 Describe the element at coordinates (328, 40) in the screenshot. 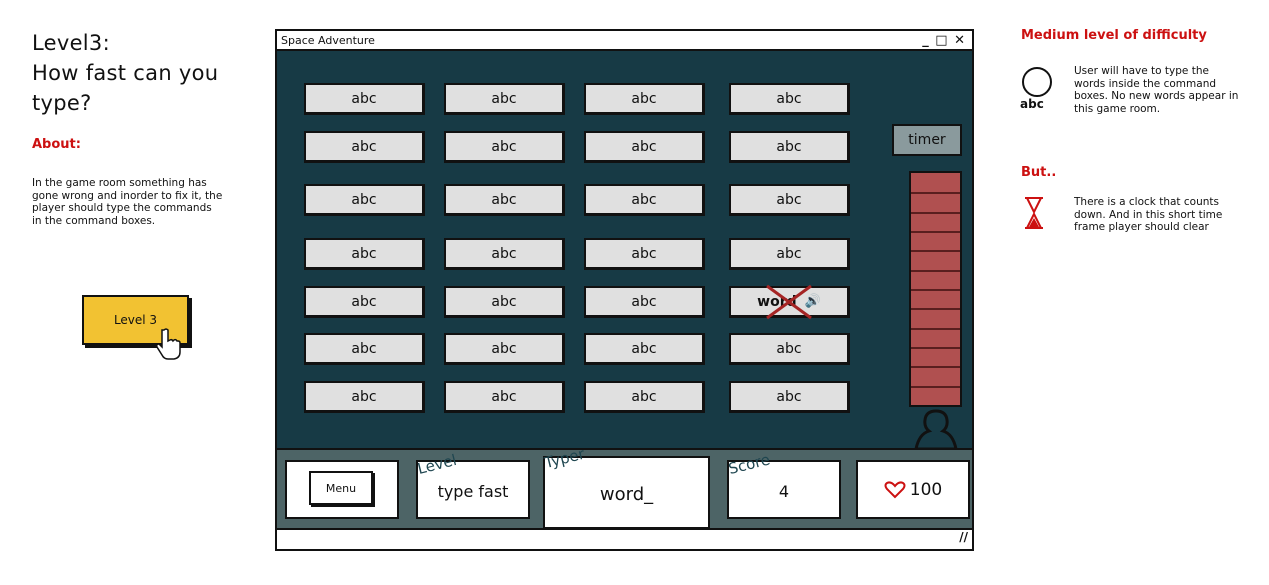

I see `window-title: Space Adventure` at that location.